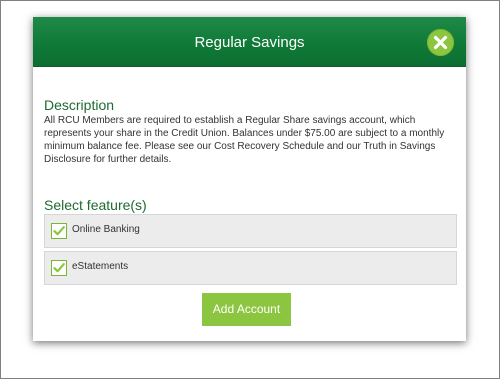 The image size is (500, 379). Describe the element at coordinates (250, 231) in the screenshot. I see `feature-row-online-banking: Online Banking` at that location.